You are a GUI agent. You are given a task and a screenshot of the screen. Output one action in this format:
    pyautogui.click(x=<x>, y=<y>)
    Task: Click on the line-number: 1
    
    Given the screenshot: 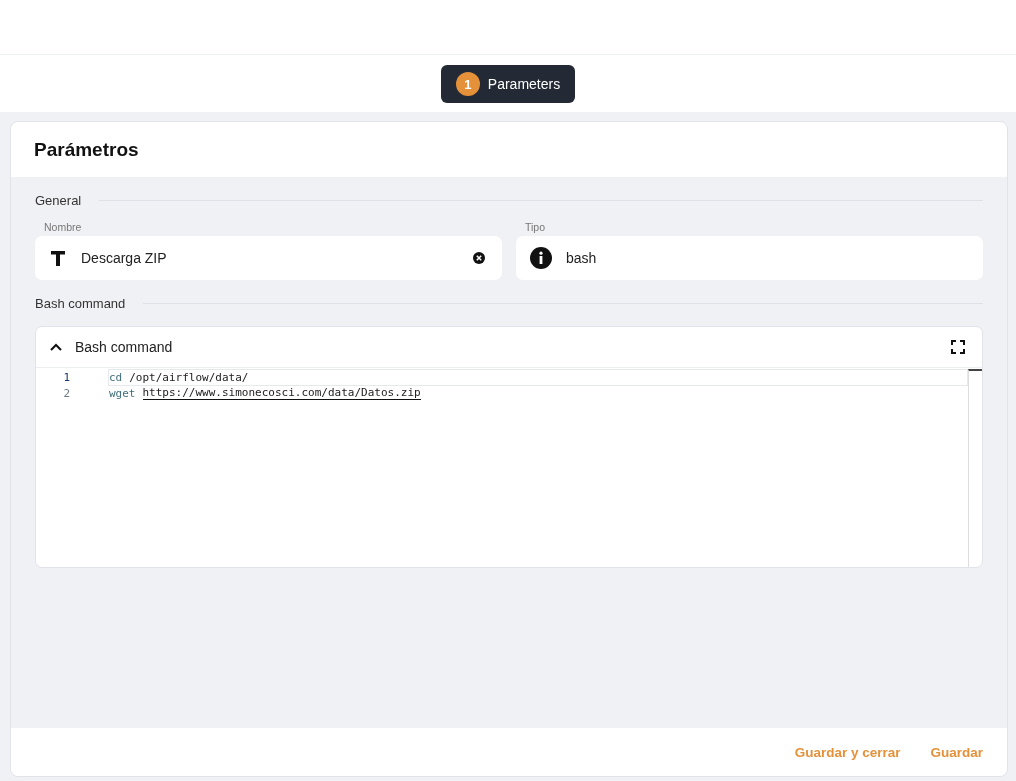 What is the action you would take?
    pyautogui.click(x=66, y=377)
    